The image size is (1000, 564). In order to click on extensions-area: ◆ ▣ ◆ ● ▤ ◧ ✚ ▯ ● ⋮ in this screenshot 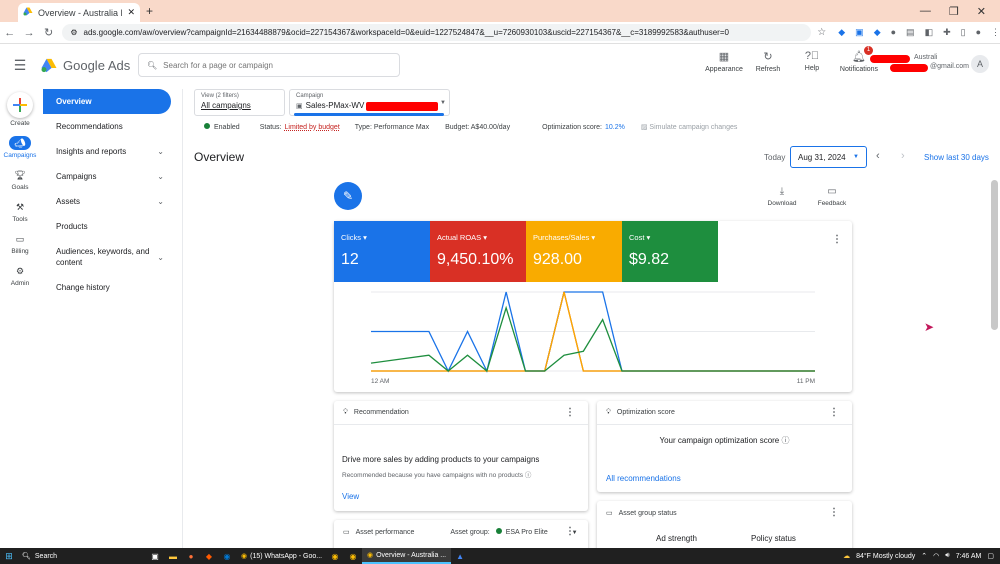, I will do `click(919, 32)`.